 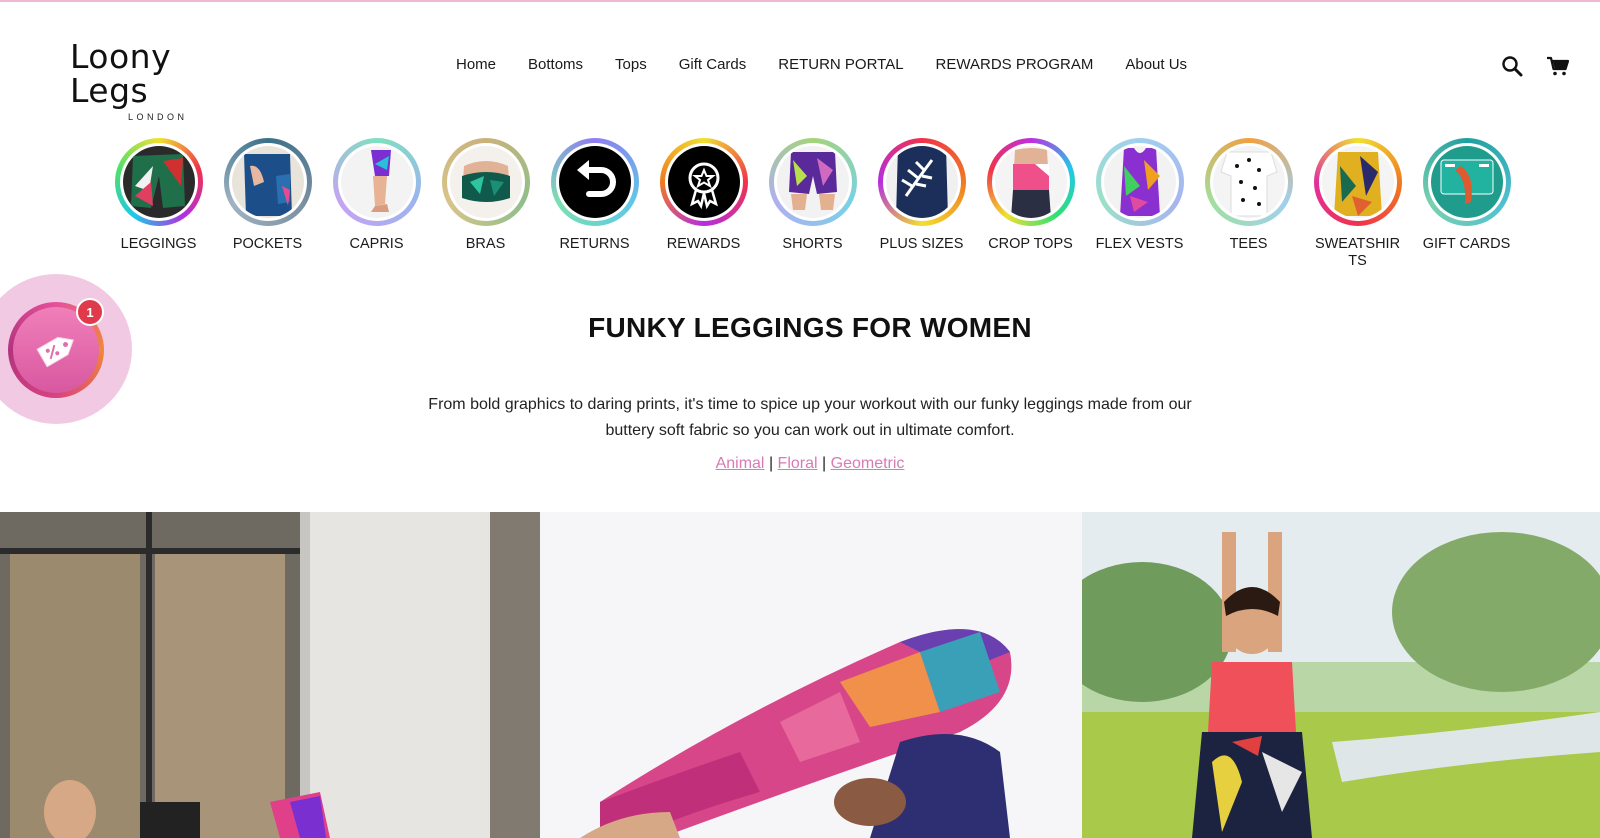 What do you see at coordinates (1512, 66) in the screenshot?
I see `search-icon` at bounding box center [1512, 66].